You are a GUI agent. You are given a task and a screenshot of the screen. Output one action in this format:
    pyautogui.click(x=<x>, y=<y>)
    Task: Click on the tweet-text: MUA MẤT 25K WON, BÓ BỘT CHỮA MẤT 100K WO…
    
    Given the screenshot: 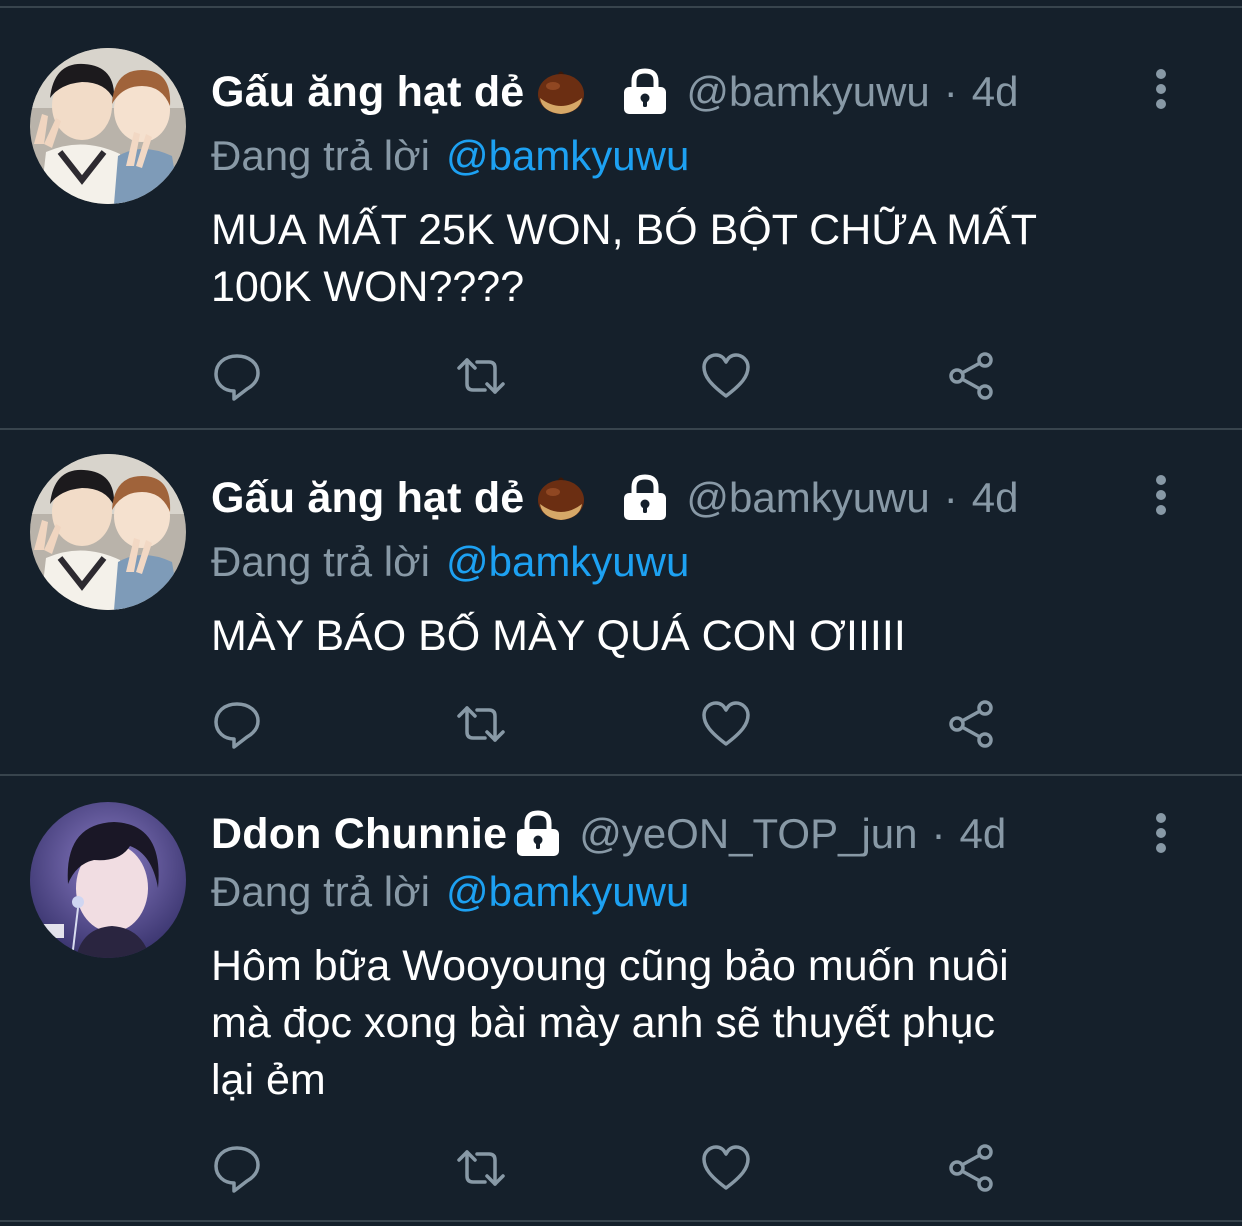 What is the action you would take?
    pyautogui.click(x=624, y=258)
    